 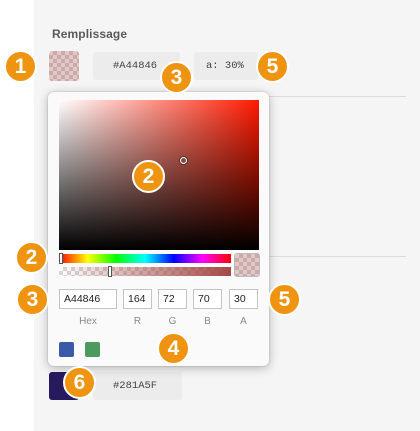 I want to click on color-preview, so click(x=247, y=265).